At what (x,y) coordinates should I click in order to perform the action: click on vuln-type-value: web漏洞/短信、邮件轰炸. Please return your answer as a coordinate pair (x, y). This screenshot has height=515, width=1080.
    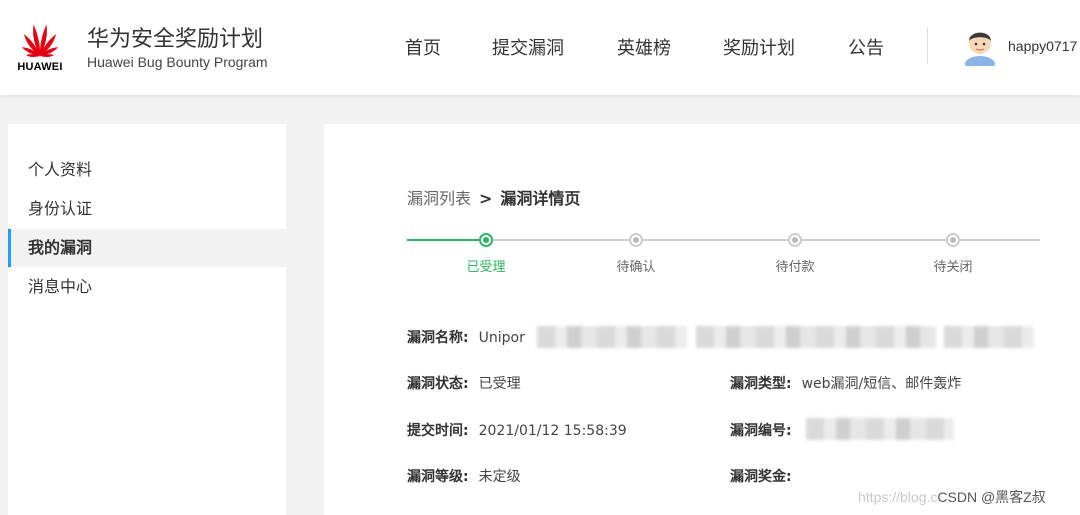
    Looking at the image, I should click on (881, 384).